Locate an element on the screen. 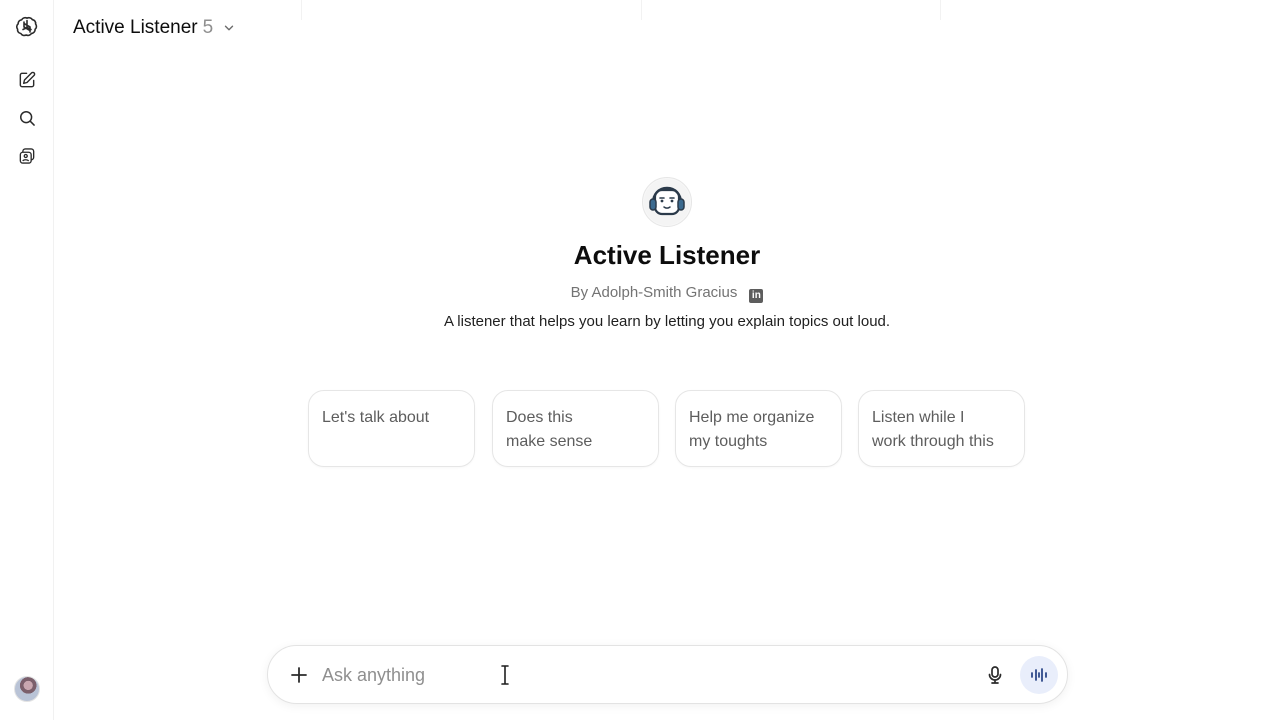  starter-line: my toughts is located at coordinates (728, 441).